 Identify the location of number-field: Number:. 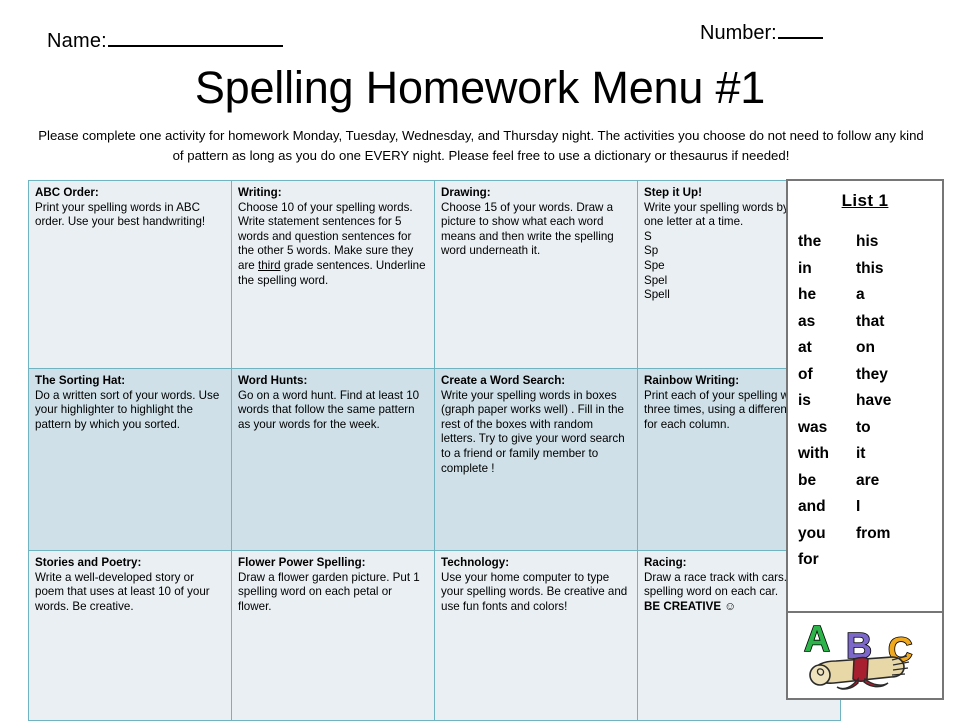
(761, 33).